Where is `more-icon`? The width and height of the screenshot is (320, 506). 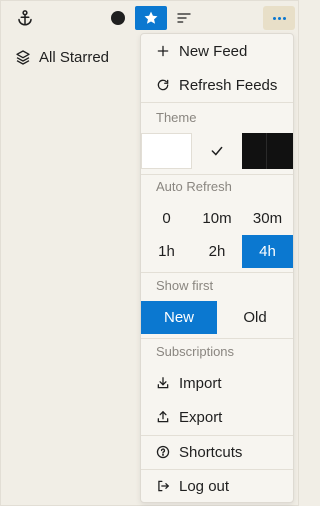
more-icon is located at coordinates (274, 18).